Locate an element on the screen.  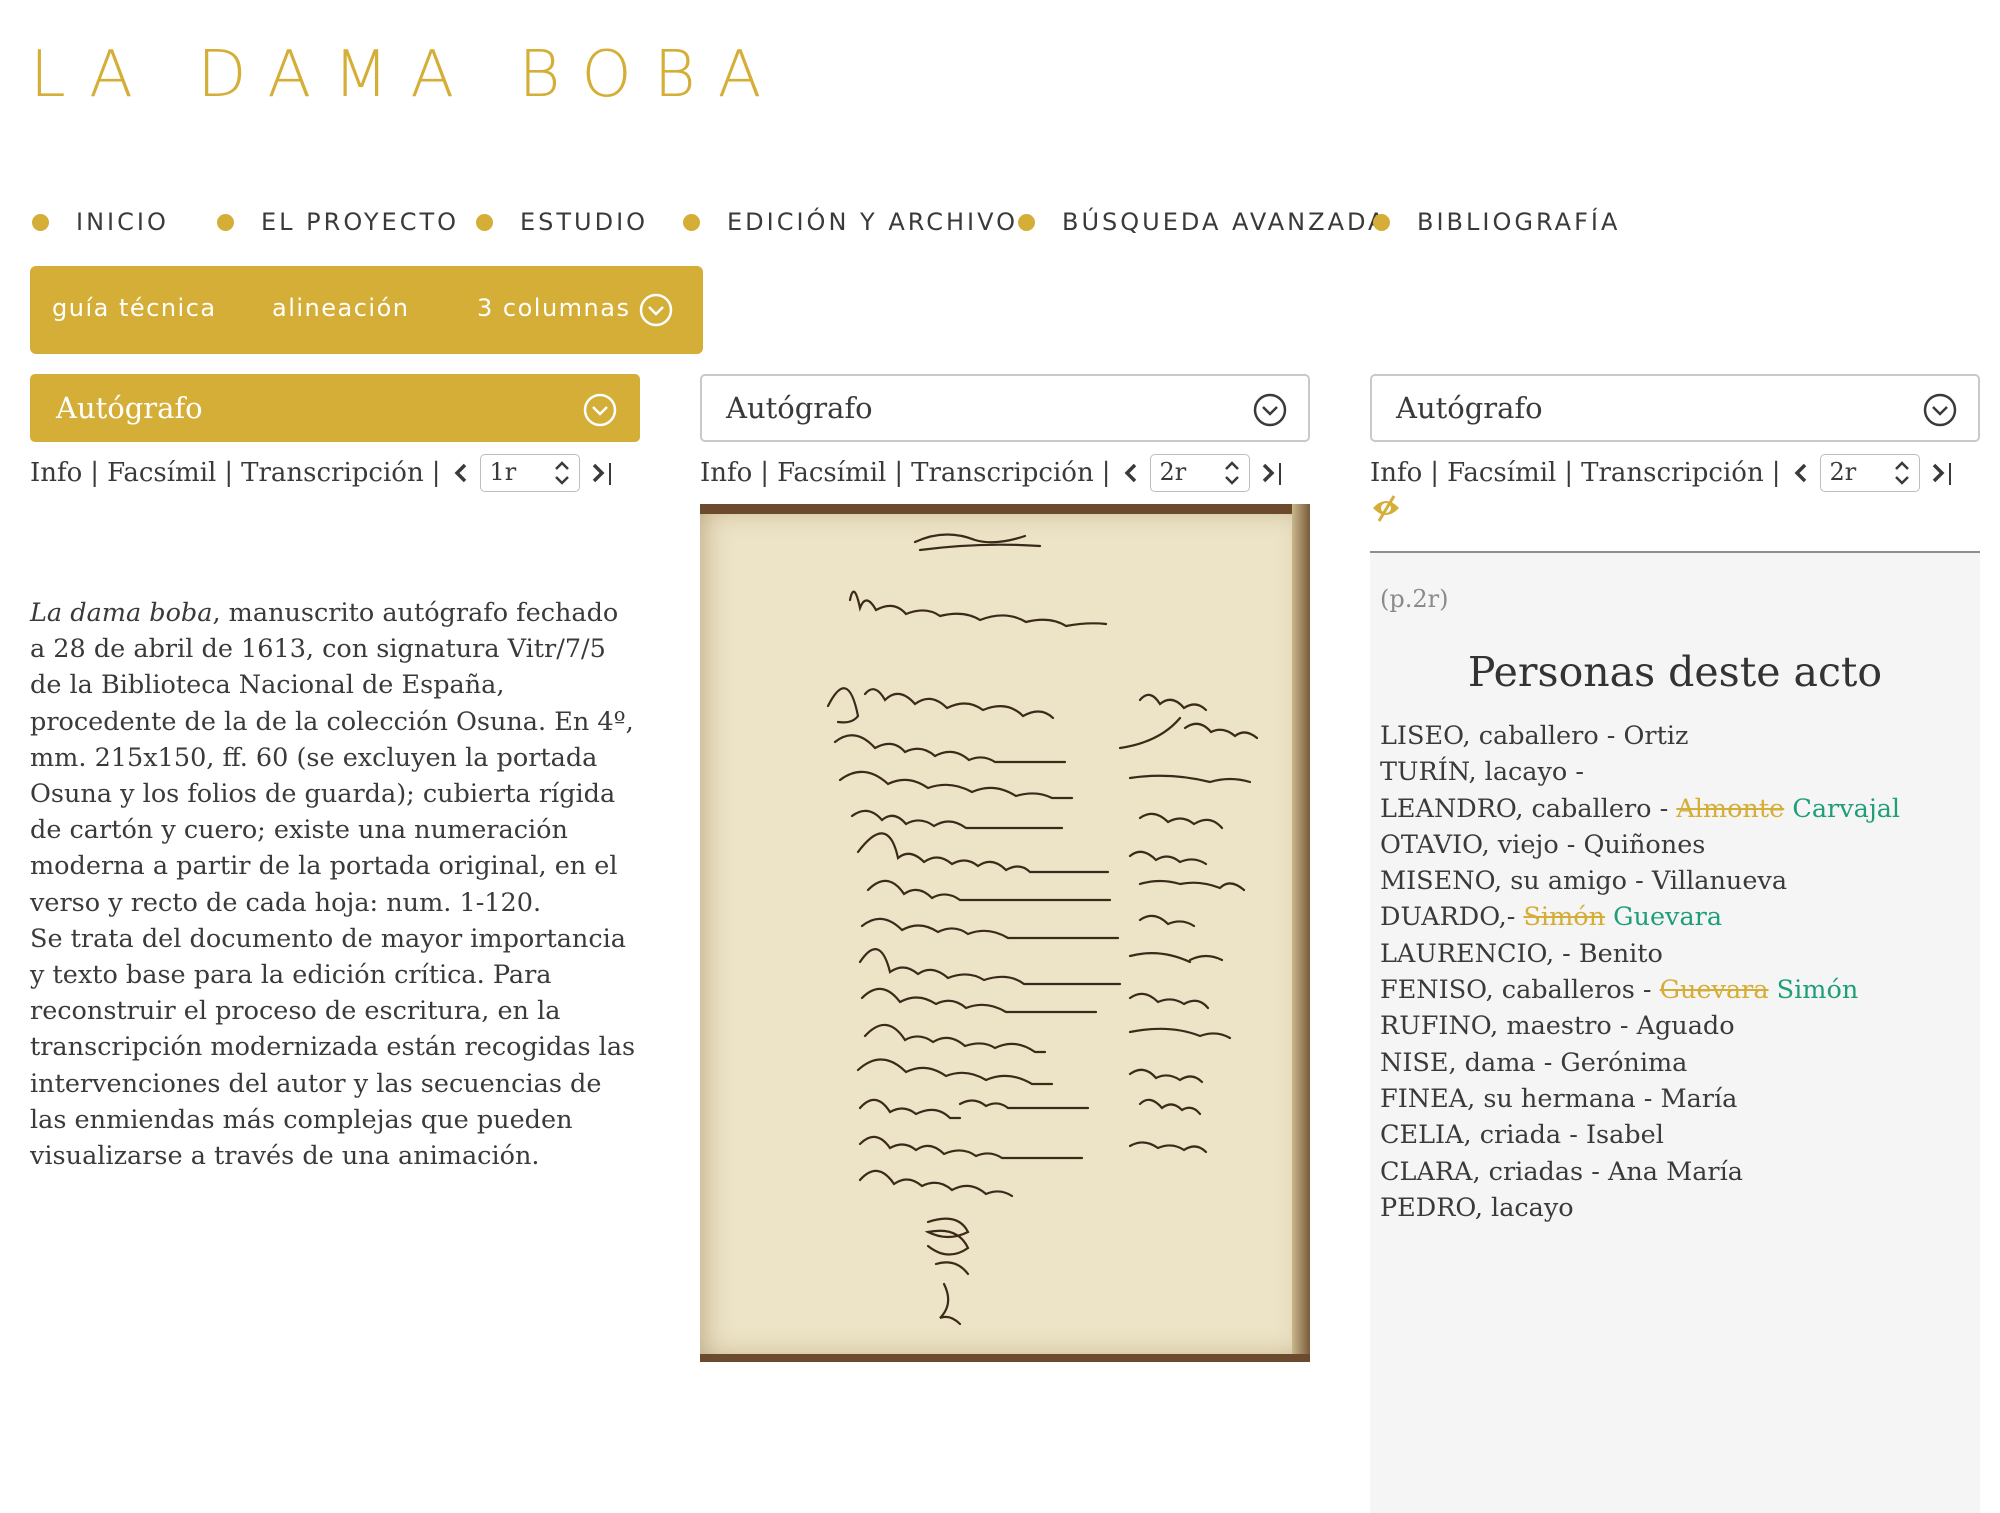
nav-item-edicion-y-archivo: EDICIÓN Y ARCHIVO is located at coordinates (850, 222).